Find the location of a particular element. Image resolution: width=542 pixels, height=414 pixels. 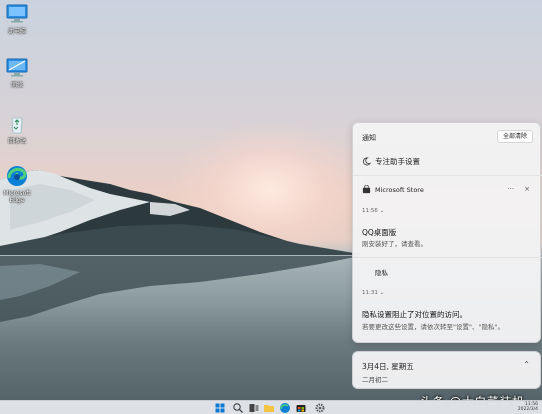

desktop-icon-recycle-bin: 回收站 is located at coordinates (19, 128).